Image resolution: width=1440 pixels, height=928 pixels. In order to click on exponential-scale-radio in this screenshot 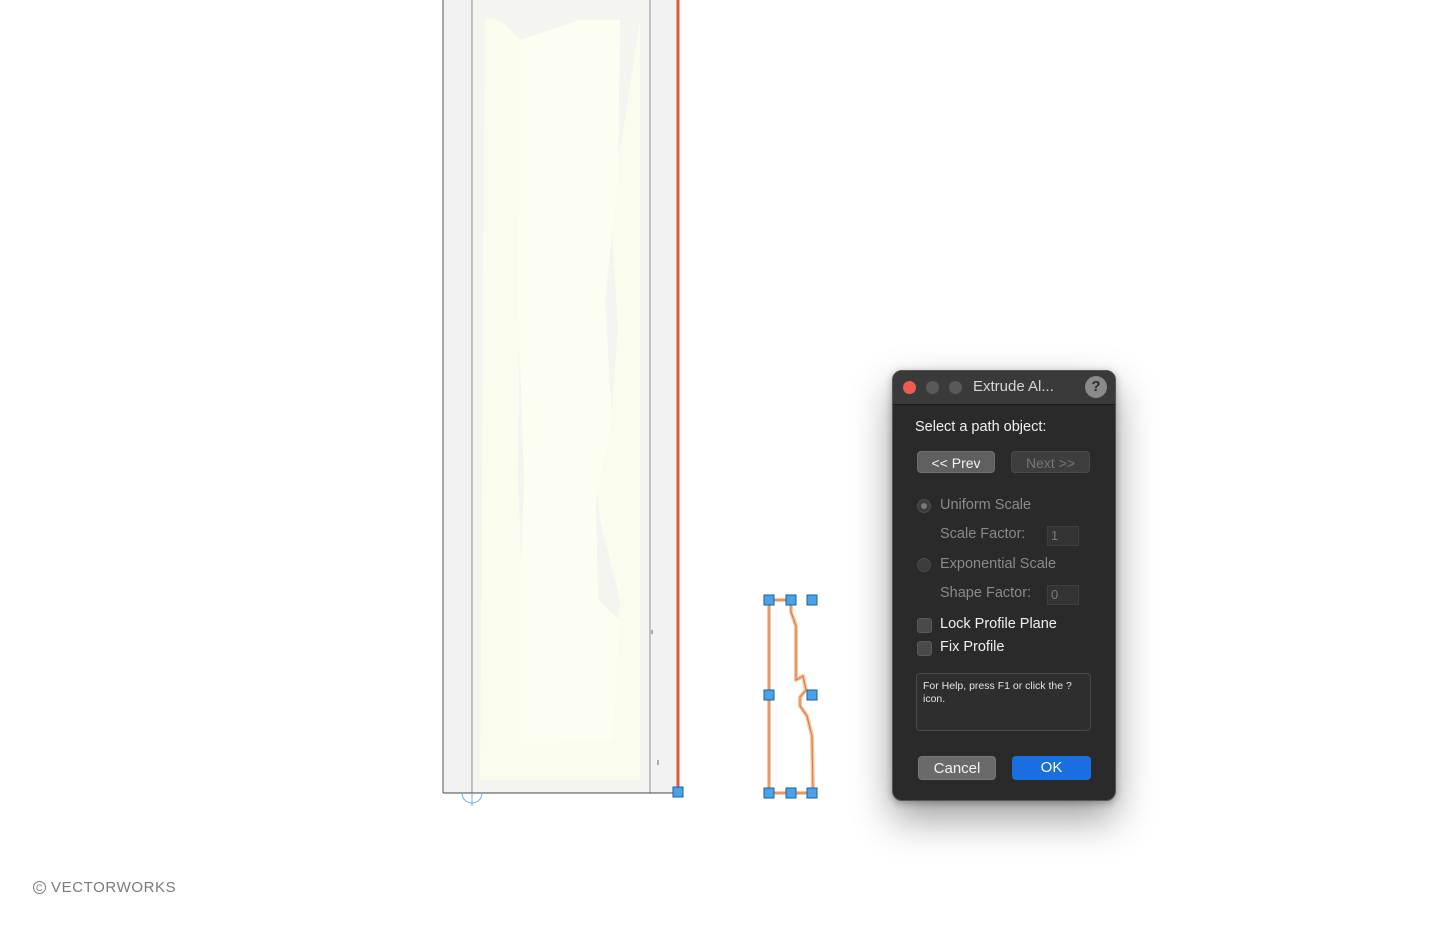, I will do `click(924, 565)`.